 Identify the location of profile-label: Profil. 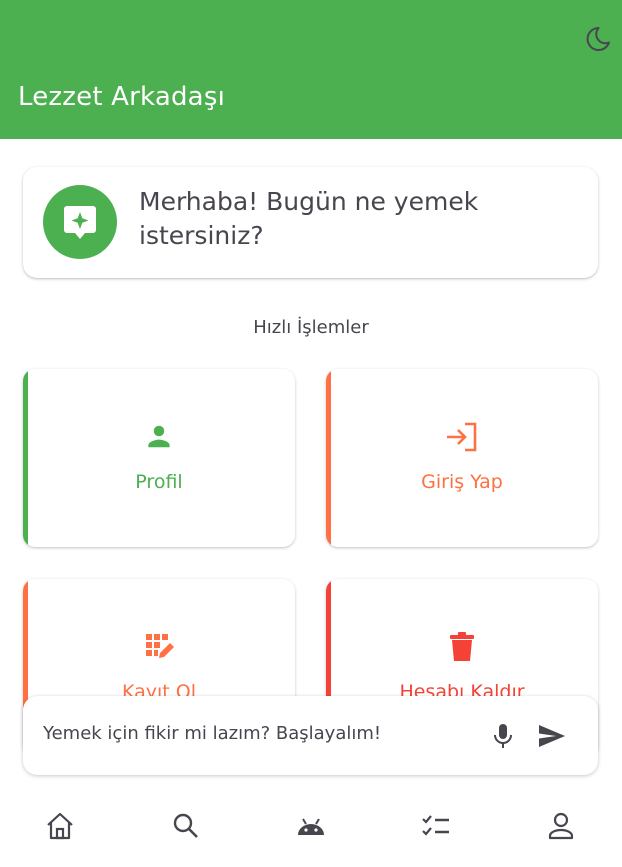
(159, 482).